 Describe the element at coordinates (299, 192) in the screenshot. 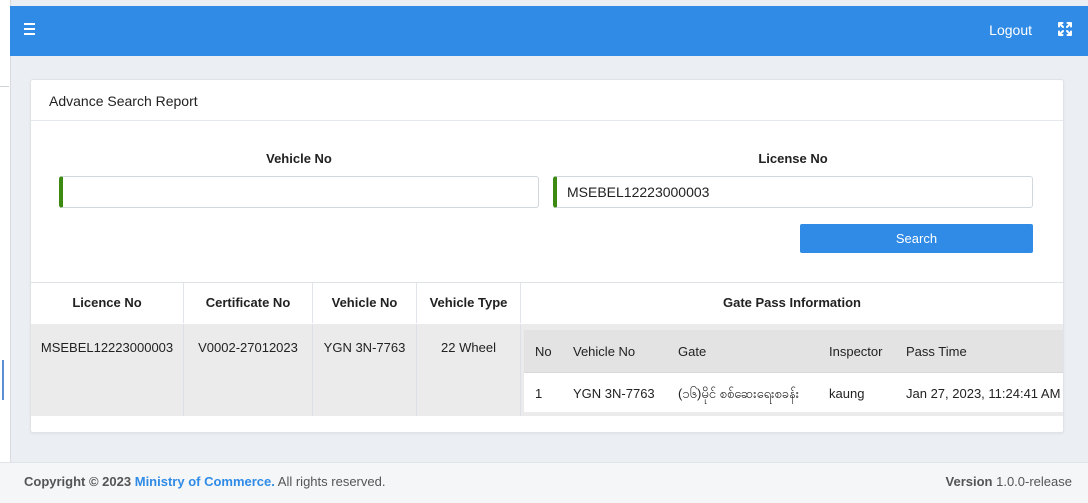

I see `vehicle-no-input` at that location.